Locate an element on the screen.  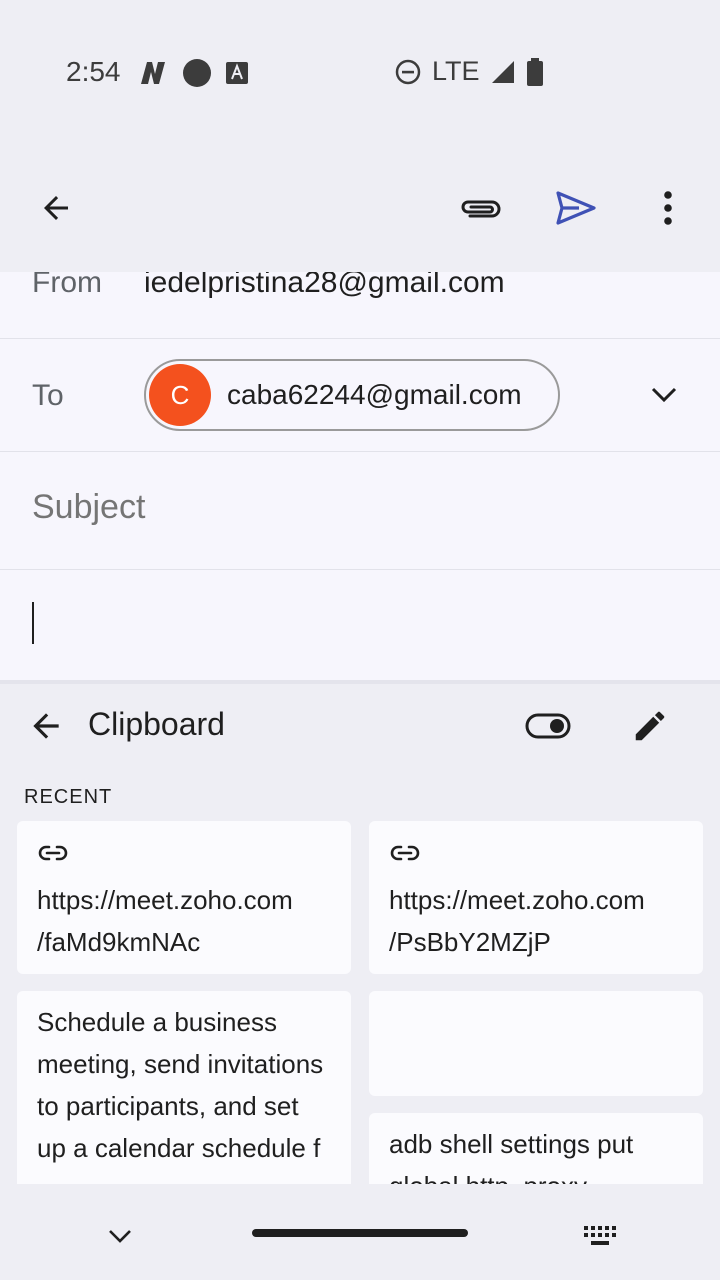
clipboard-edit-button is located at coordinates (650, 726).